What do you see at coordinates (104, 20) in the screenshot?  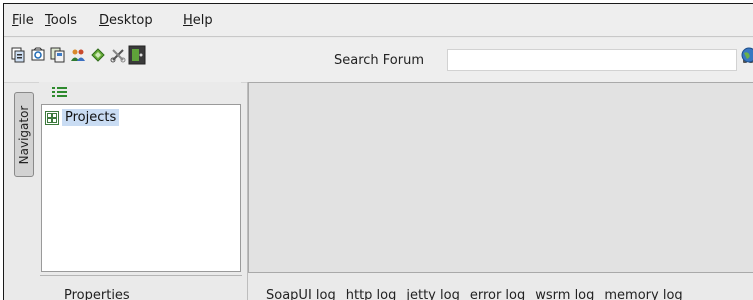 I see `menu-desktop-mnemonic: D` at bounding box center [104, 20].